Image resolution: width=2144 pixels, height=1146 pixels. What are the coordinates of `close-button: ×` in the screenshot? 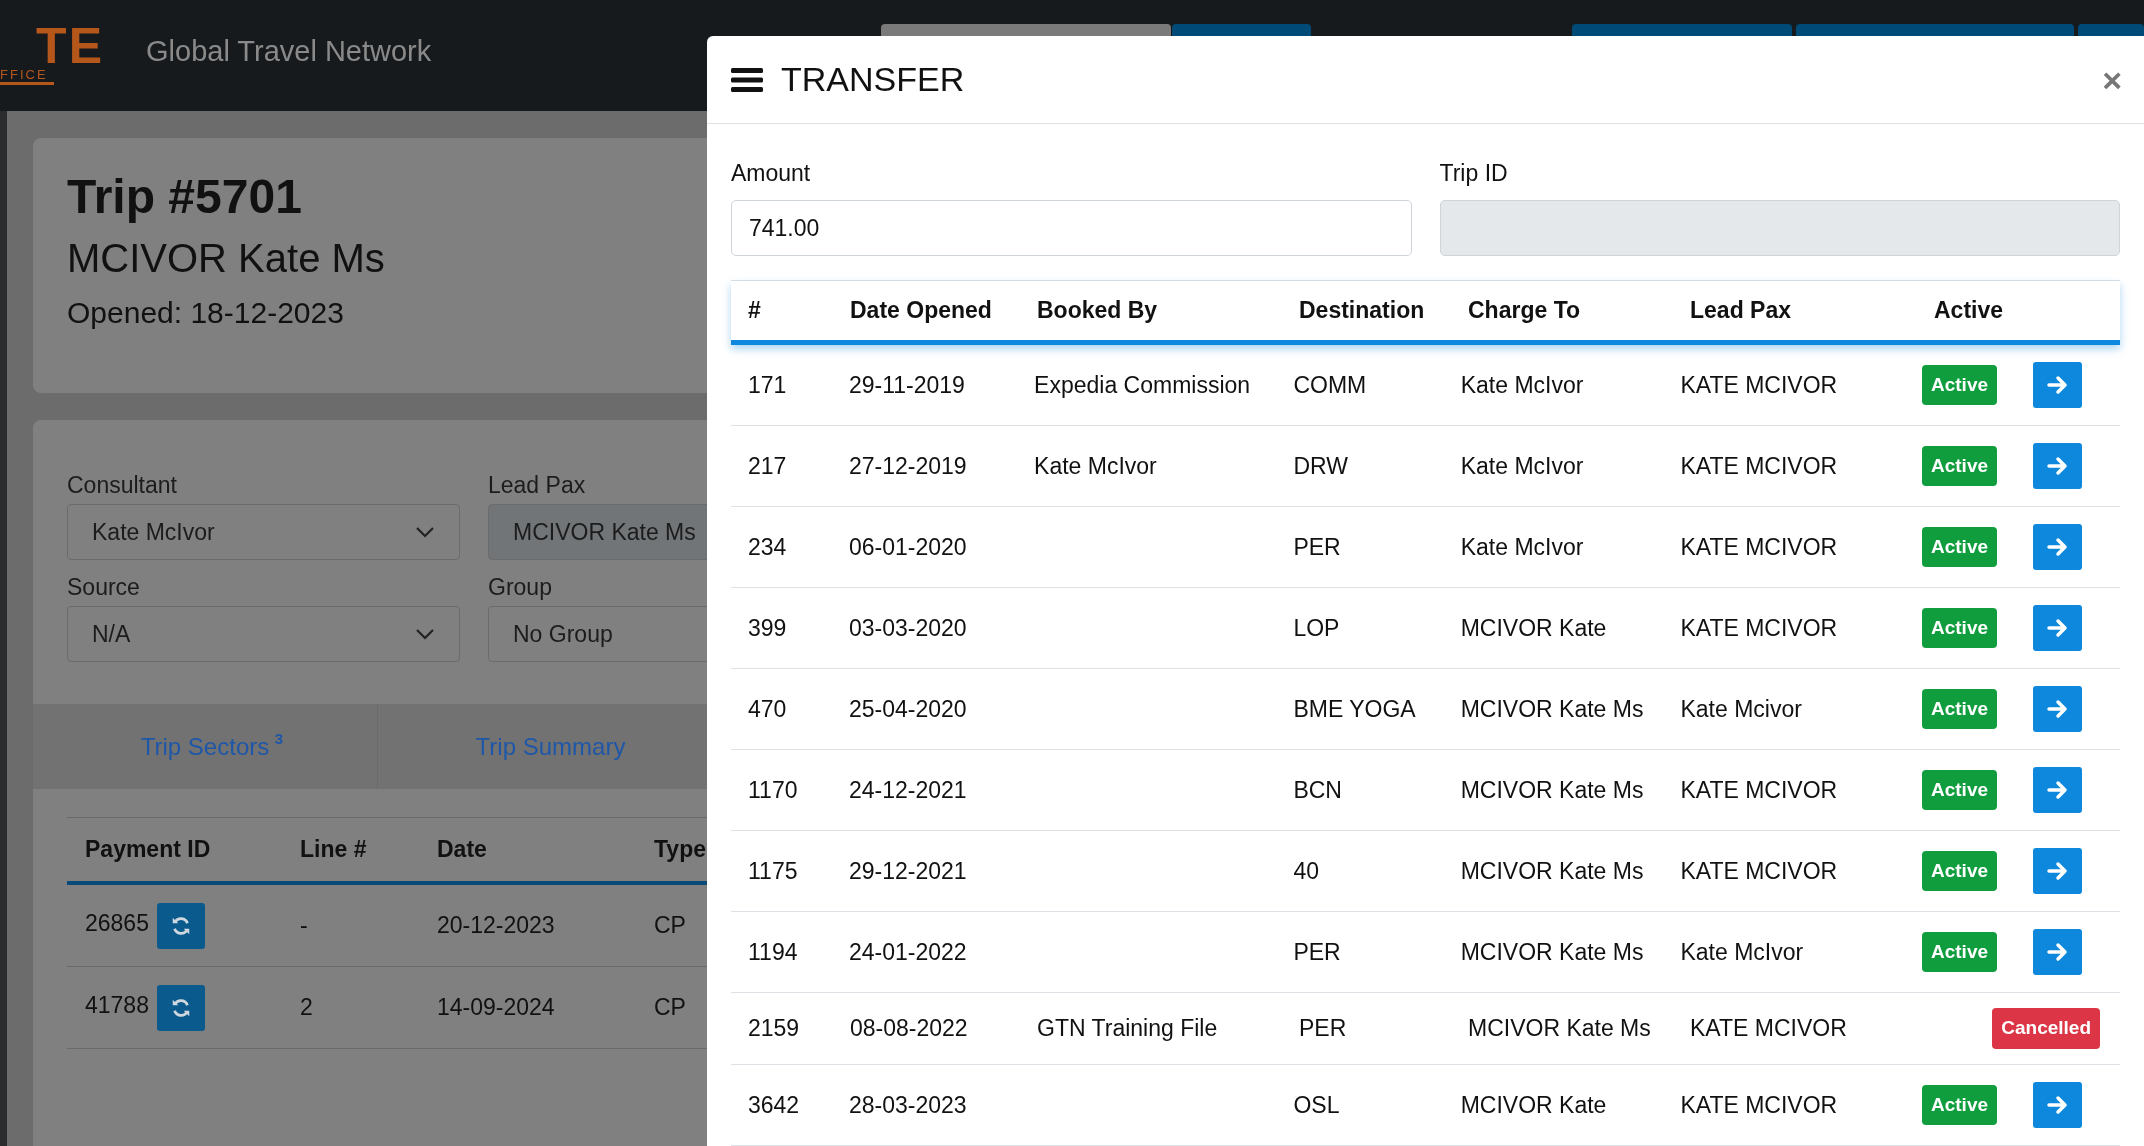 It's located at (2112, 79).